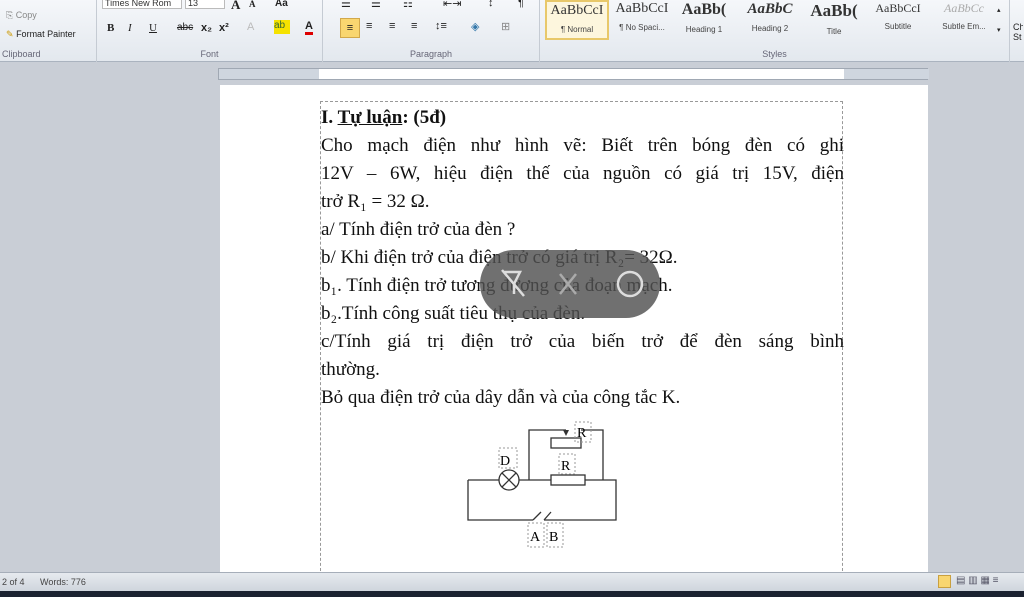  What do you see at coordinates (441, 26) in the screenshot?
I see `line-spacing-icon: ↕≡` at bounding box center [441, 26].